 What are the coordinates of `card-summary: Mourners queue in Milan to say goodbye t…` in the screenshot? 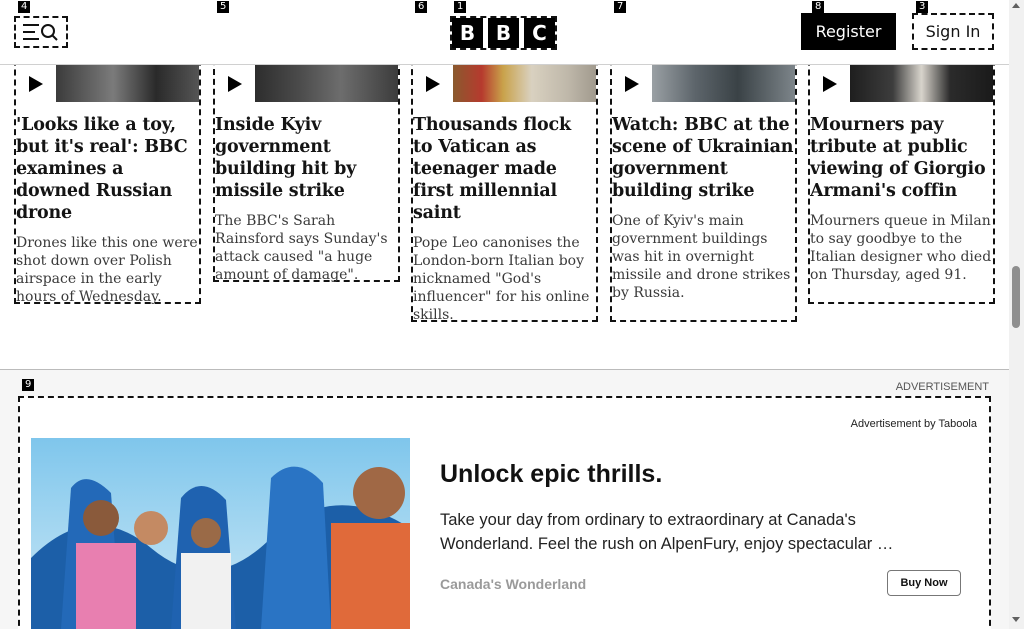 It's located at (901, 248).